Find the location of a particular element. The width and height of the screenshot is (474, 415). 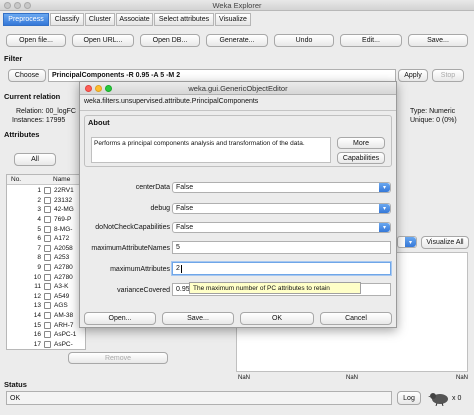

dialog-ok-button: OK is located at coordinates (277, 318).